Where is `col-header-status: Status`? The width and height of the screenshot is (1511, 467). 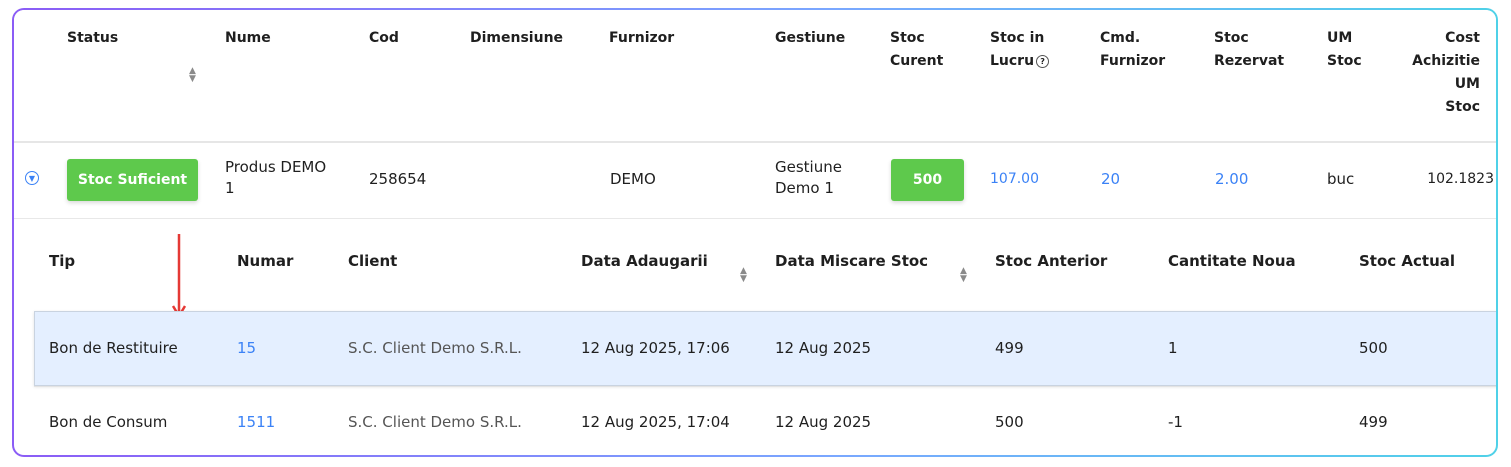
col-header-status: Status is located at coordinates (92, 38).